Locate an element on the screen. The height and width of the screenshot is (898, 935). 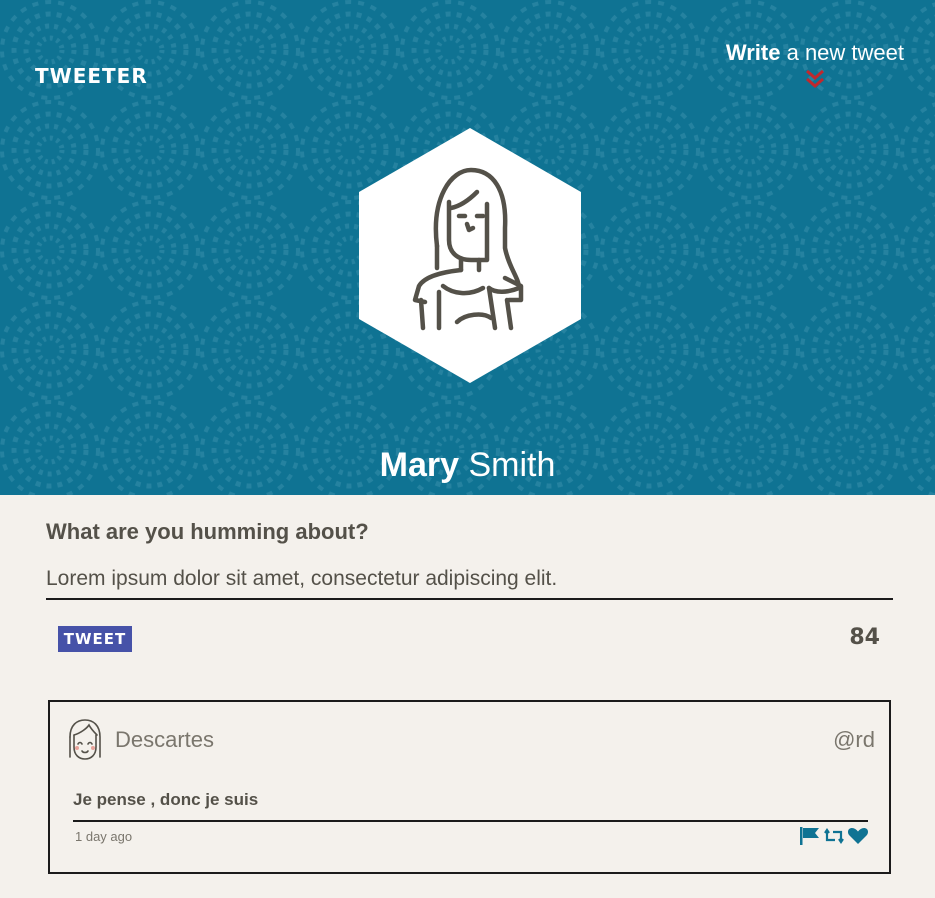
profile-avatar is located at coordinates (470, 255).